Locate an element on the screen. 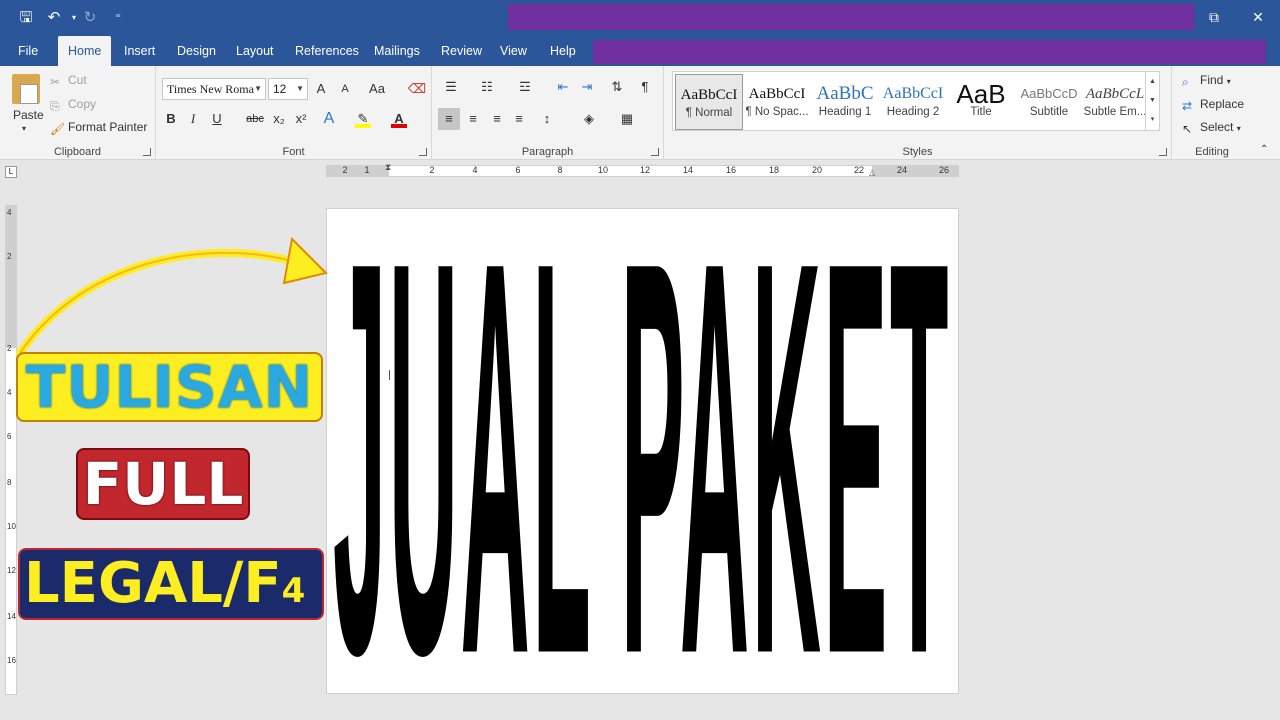 Image resolution: width=1280 pixels, height=720 pixels. underline-button: U is located at coordinates (217, 119).